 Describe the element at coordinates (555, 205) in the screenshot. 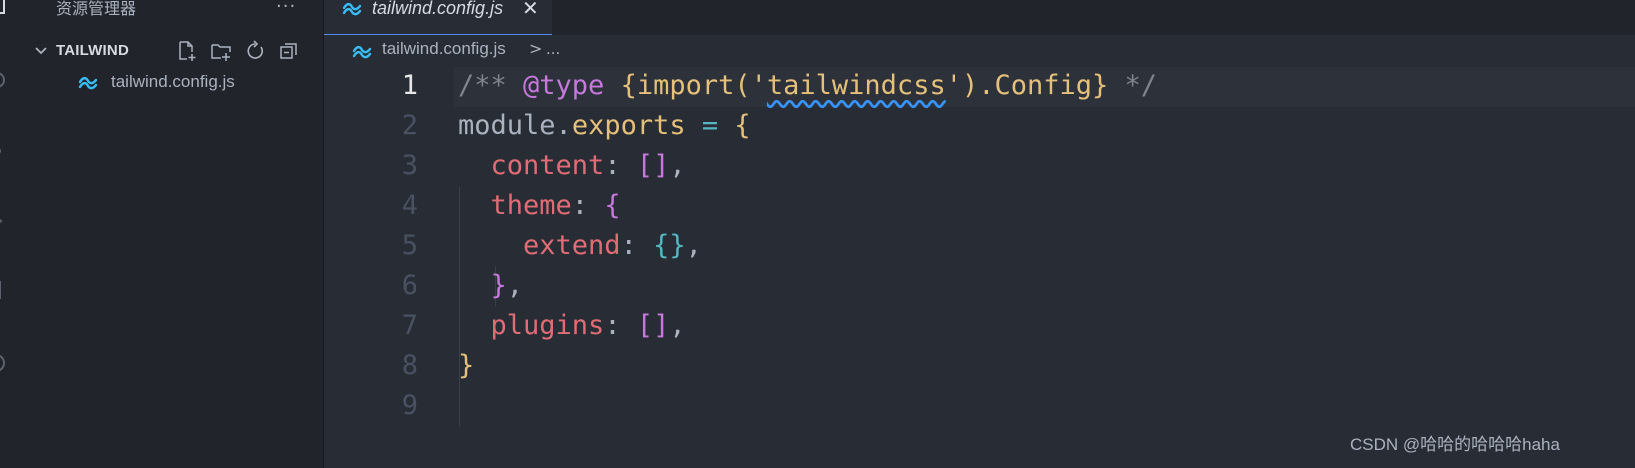

I see `code-text: theme: {` at that location.